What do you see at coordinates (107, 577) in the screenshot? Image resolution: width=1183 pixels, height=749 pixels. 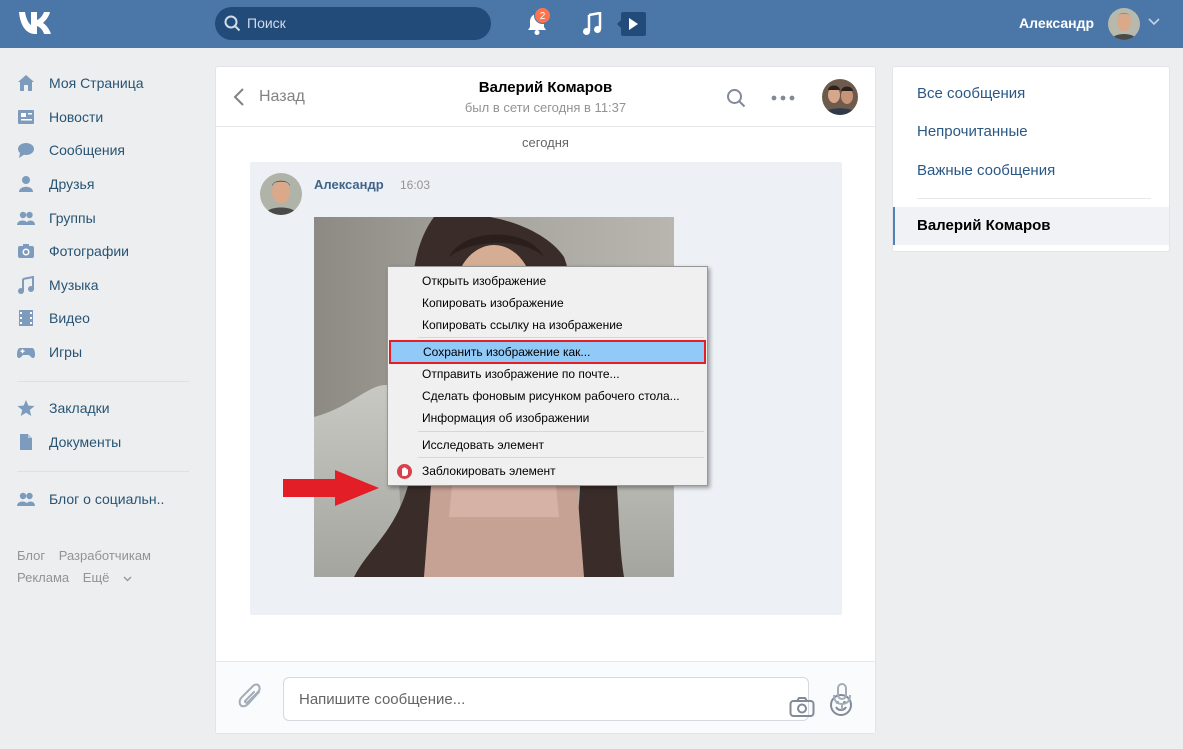 I see `footer-more-link: Ещё` at bounding box center [107, 577].